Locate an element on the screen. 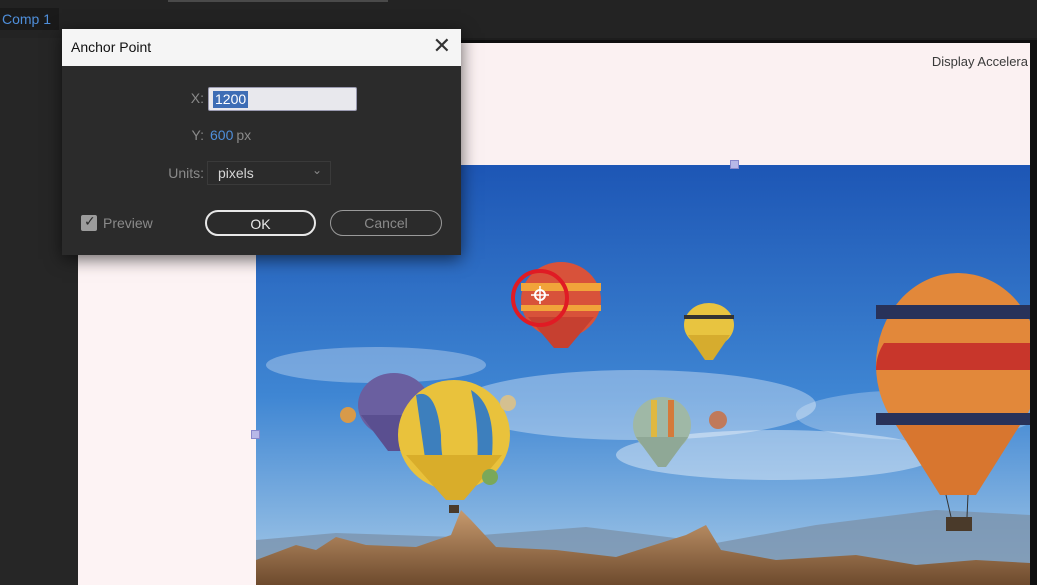  dialog-titlebar: Anchor Point ✕ is located at coordinates (261, 47).